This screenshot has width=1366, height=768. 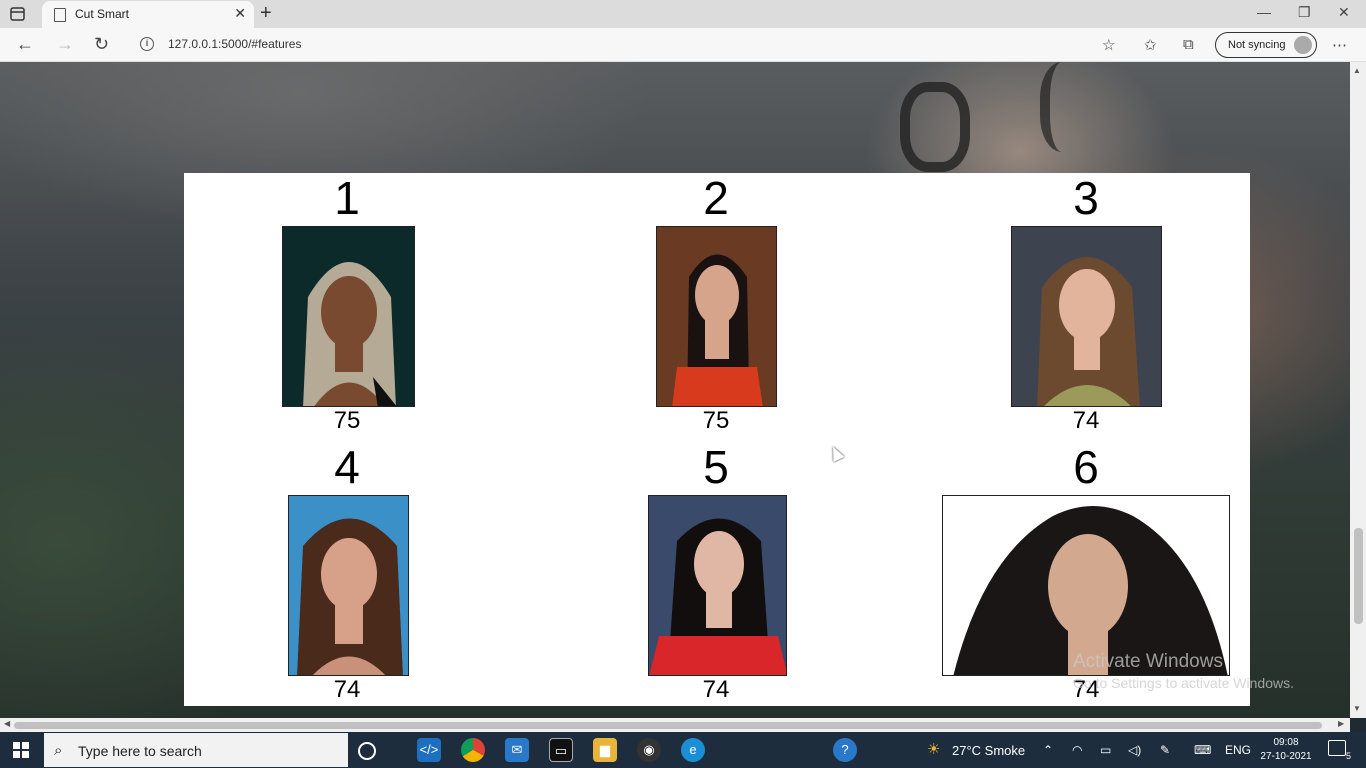 I want to click on result-rank: 2, so click(x=716, y=198).